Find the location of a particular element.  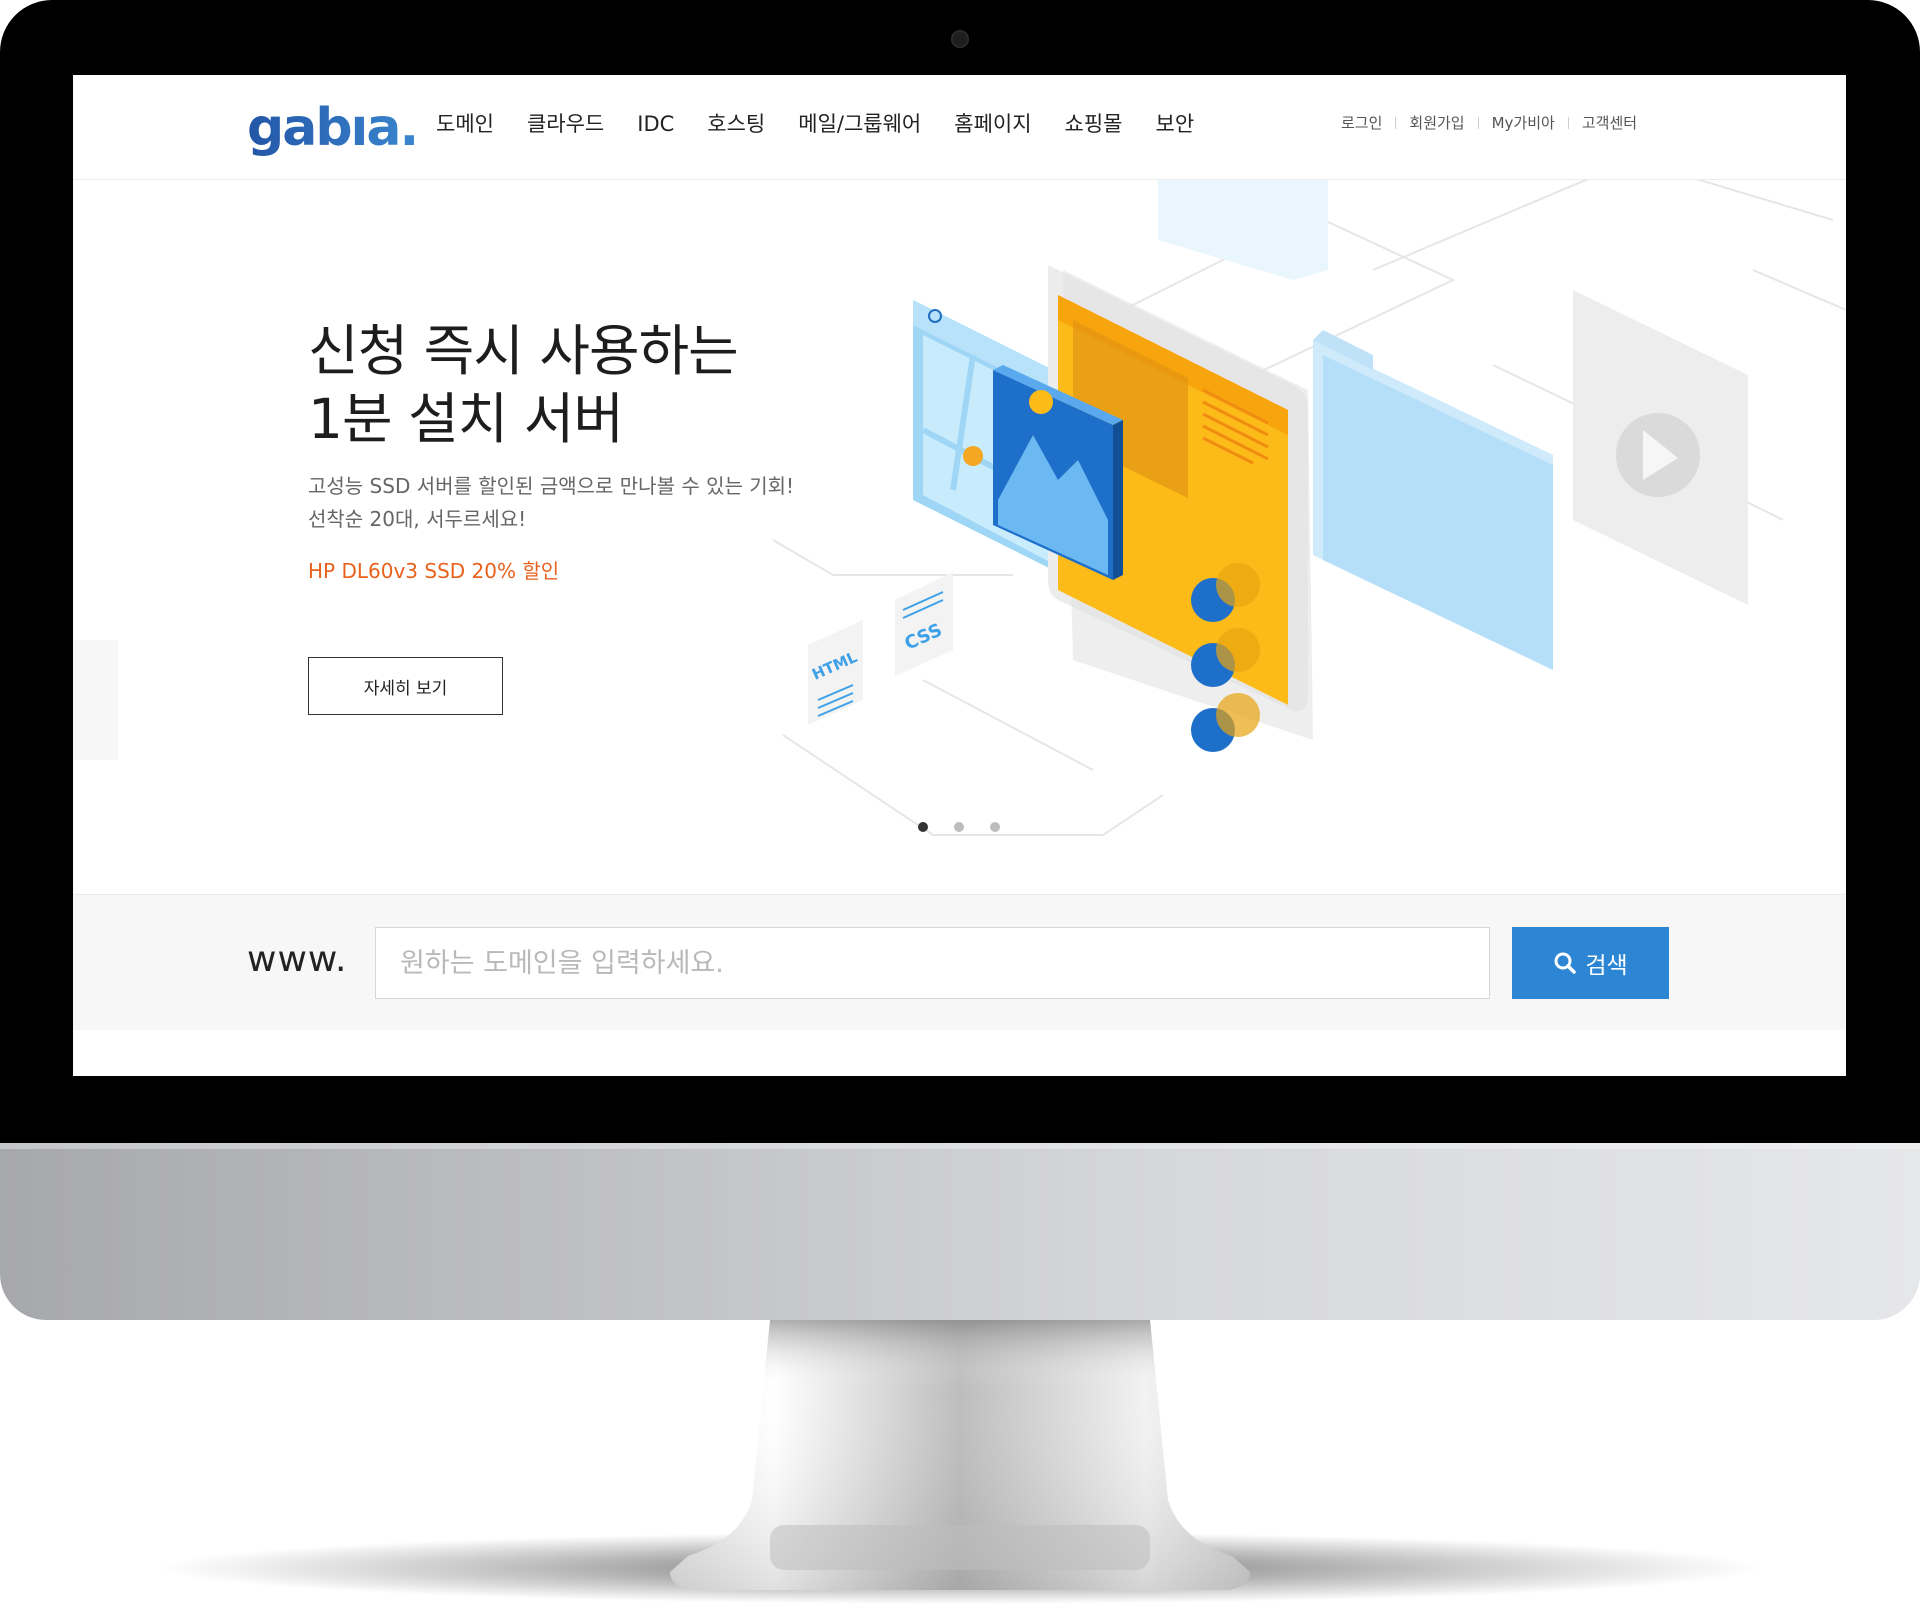

nav-domain: 도메인 is located at coordinates (465, 124).